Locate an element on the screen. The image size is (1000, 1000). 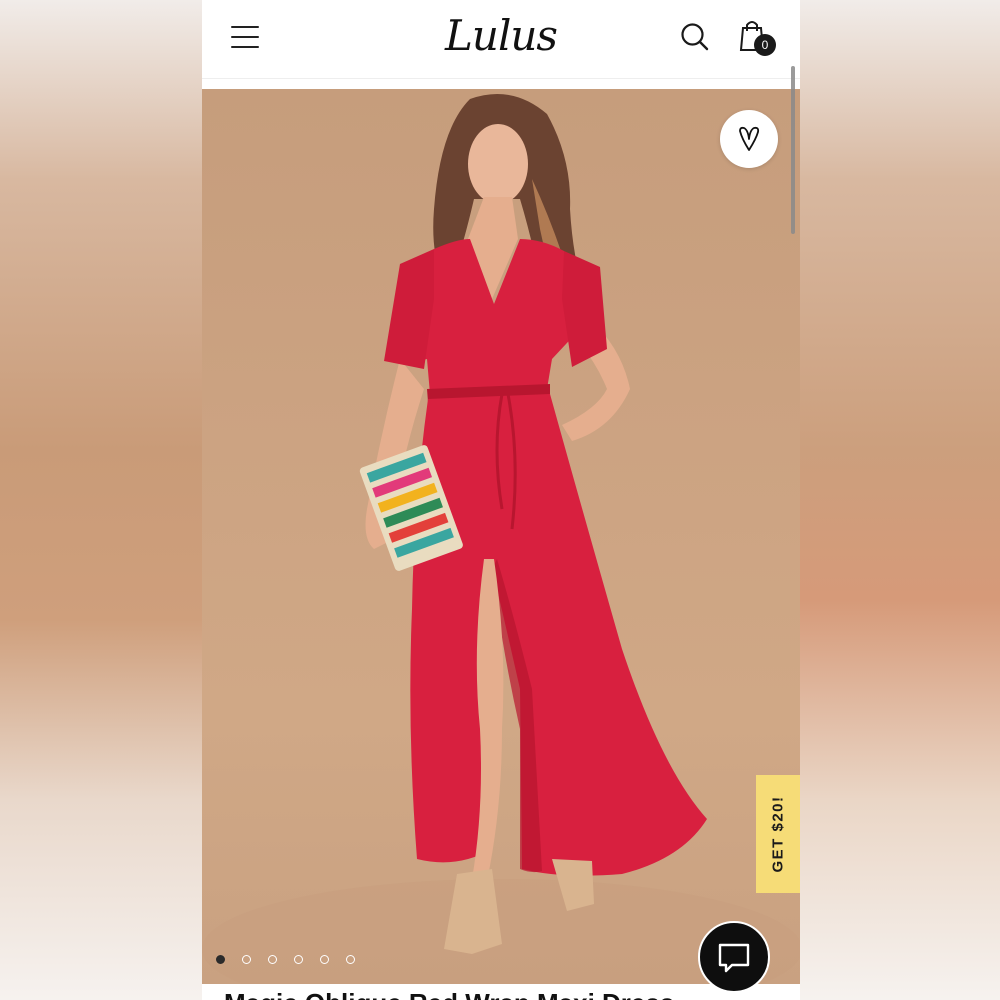
chat-button is located at coordinates (734, 957).